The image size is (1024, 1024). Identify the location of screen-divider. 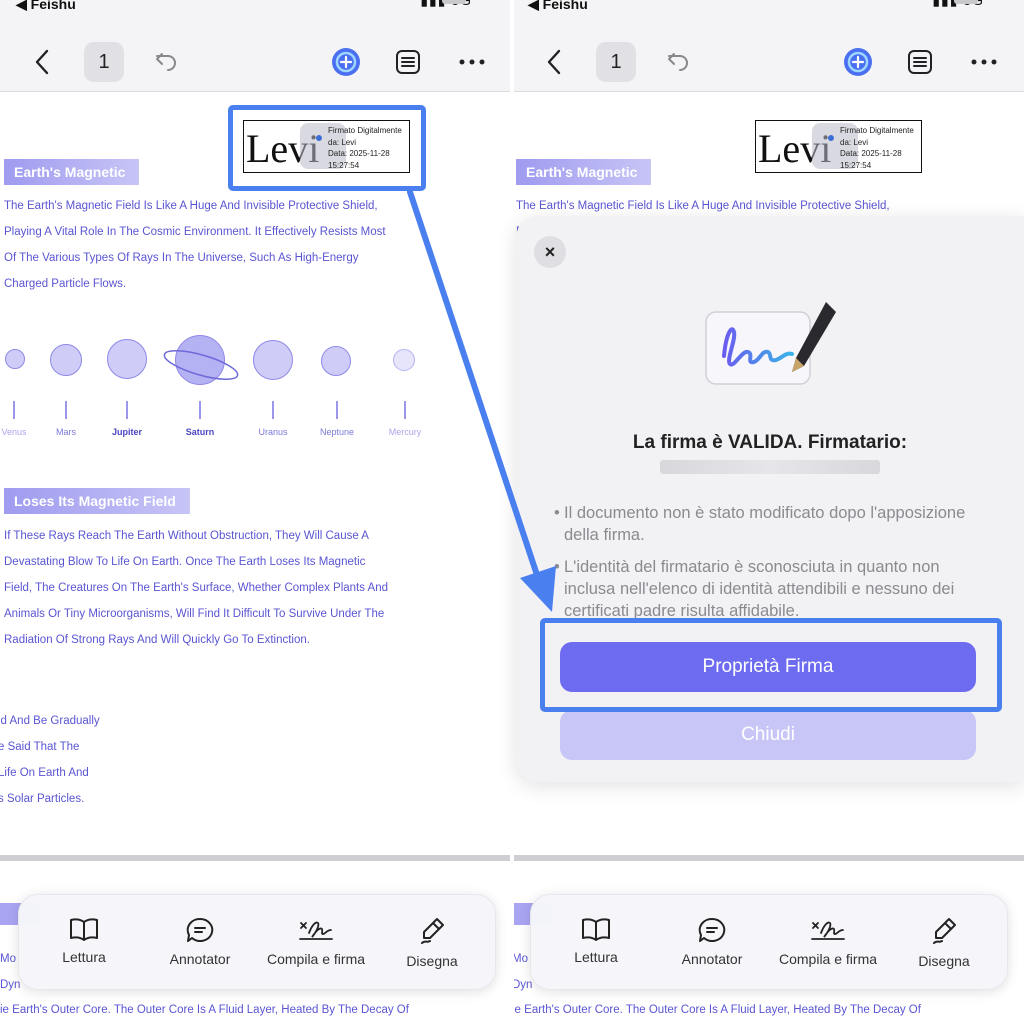
(512, 512).